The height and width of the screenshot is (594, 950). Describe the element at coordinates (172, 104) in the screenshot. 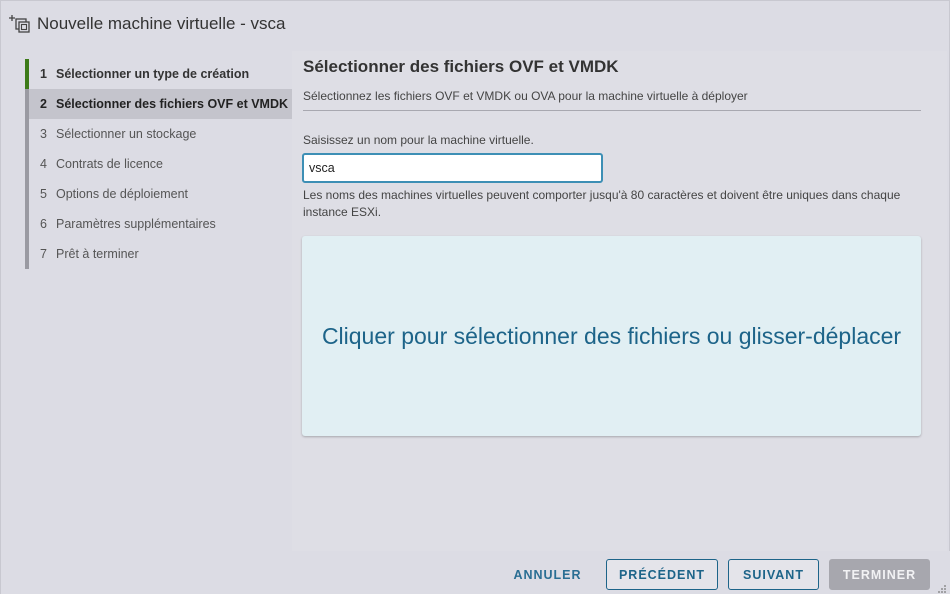

I see `step-label: Sélectionner des fichiers OVF et VMDK` at that location.